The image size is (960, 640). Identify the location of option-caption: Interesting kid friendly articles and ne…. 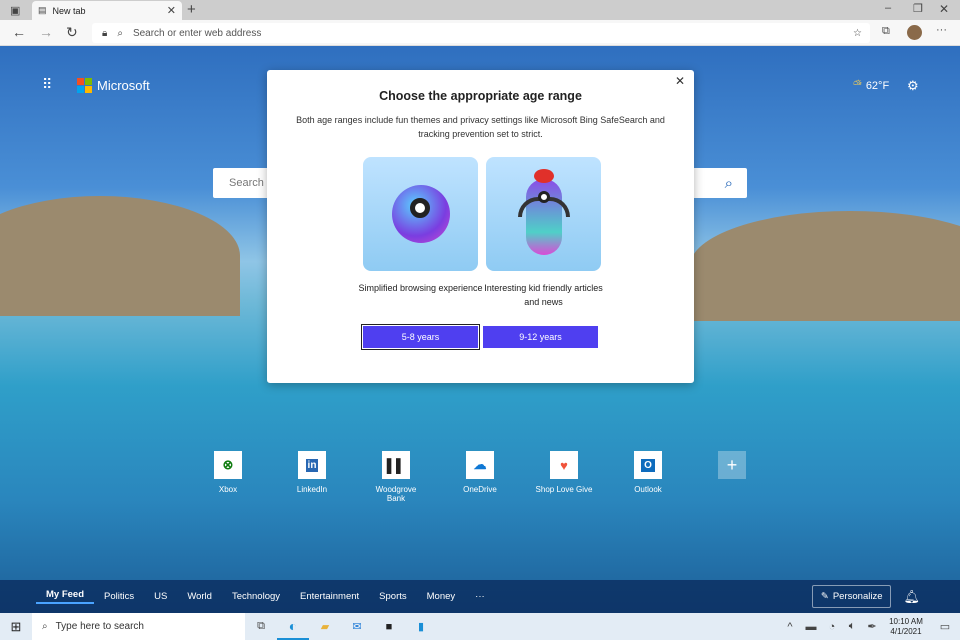
(543, 295).